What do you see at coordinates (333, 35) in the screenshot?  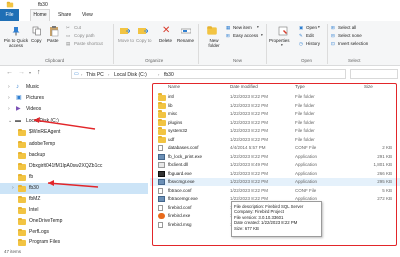 I see `select-none-icon: ⊟` at bounding box center [333, 35].